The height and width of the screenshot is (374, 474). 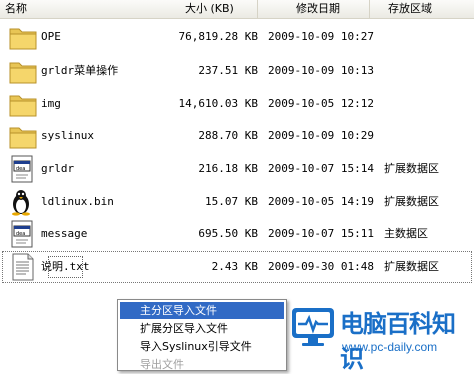 What do you see at coordinates (321, 233) in the screenshot?
I see `file-date: 2009-10-07 15:11` at bounding box center [321, 233].